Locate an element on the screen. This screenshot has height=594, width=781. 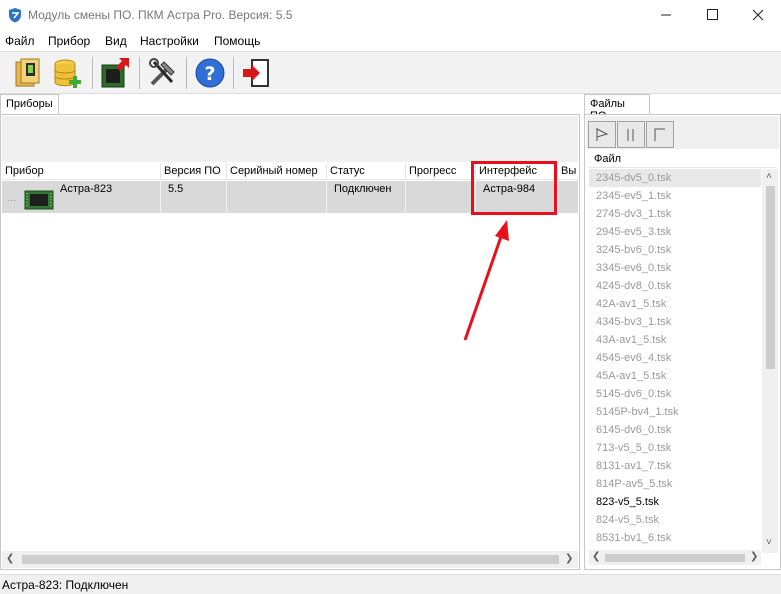
annotation-arrow-icon is located at coordinates (486, 280).